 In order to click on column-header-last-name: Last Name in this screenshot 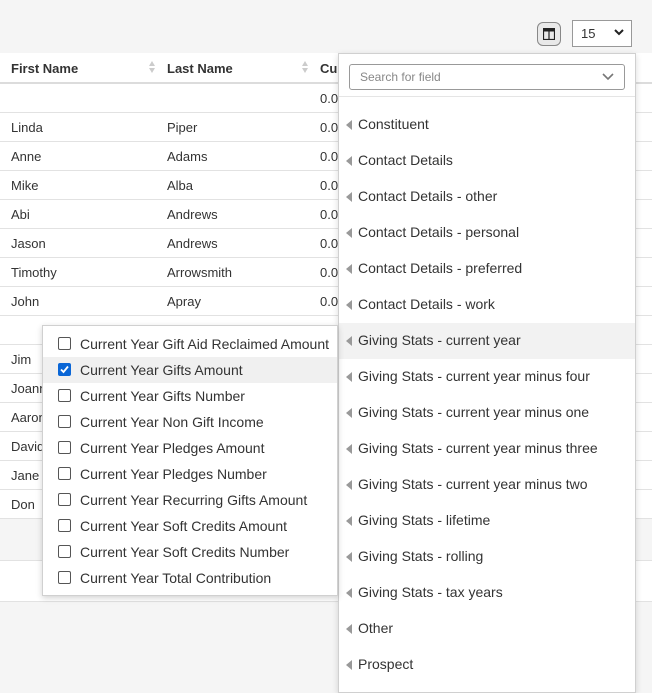, I will do `click(200, 68)`.